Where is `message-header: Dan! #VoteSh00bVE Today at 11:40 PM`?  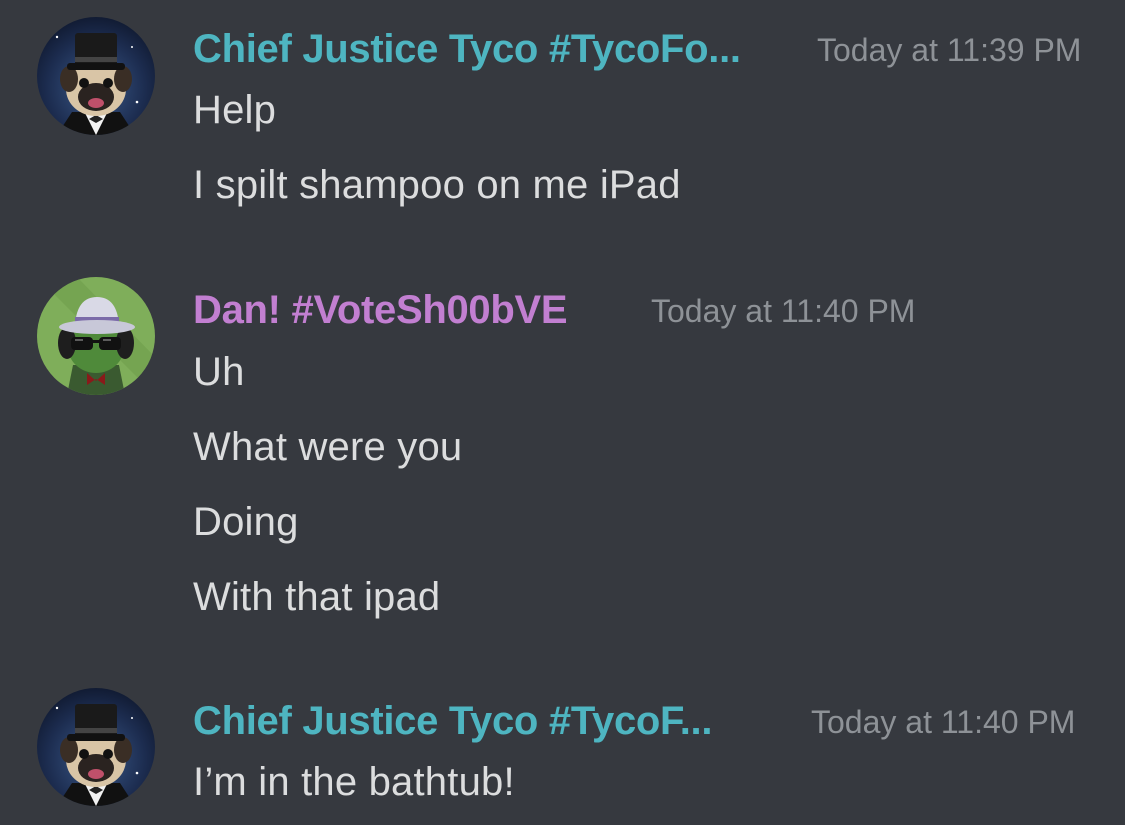
message-header: Dan! #VoteSh00bVE Today at 11:40 PM is located at coordinates (641, 308).